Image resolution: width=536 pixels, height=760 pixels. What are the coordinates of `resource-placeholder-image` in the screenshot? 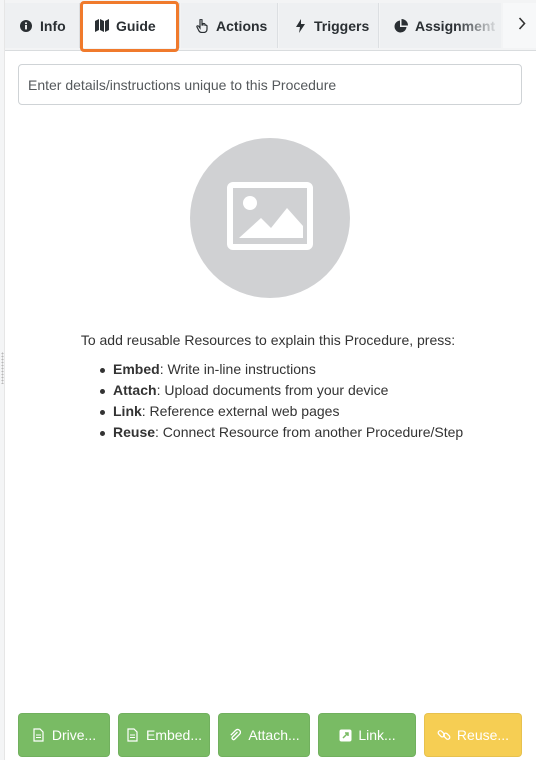 It's located at (270, 218).